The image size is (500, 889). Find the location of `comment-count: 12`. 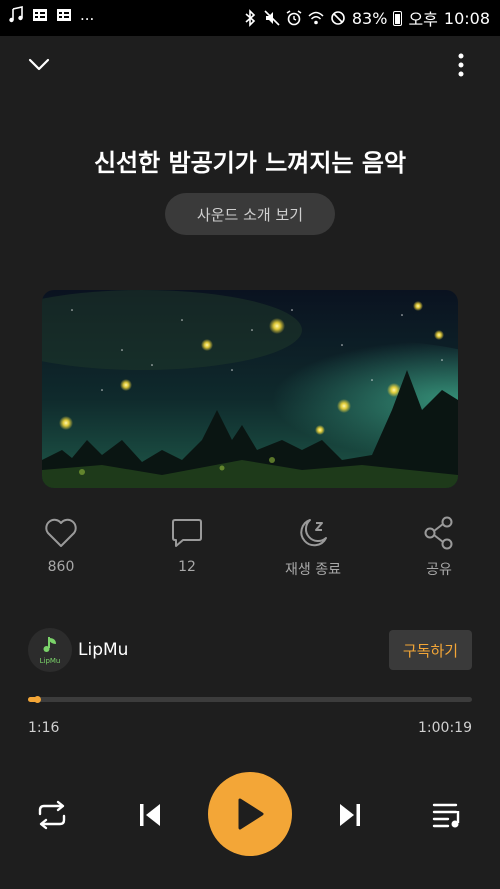

comment-count: 12 is located at coordinates (187, 567).